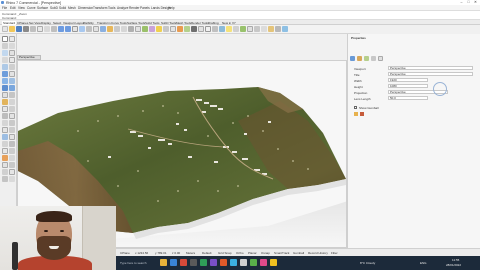  I want to click on trim-icon, so click(5, 116).